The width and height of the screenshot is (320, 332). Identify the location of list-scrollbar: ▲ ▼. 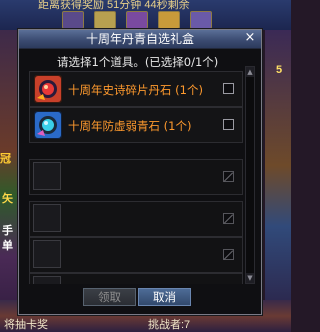
(250, 175).